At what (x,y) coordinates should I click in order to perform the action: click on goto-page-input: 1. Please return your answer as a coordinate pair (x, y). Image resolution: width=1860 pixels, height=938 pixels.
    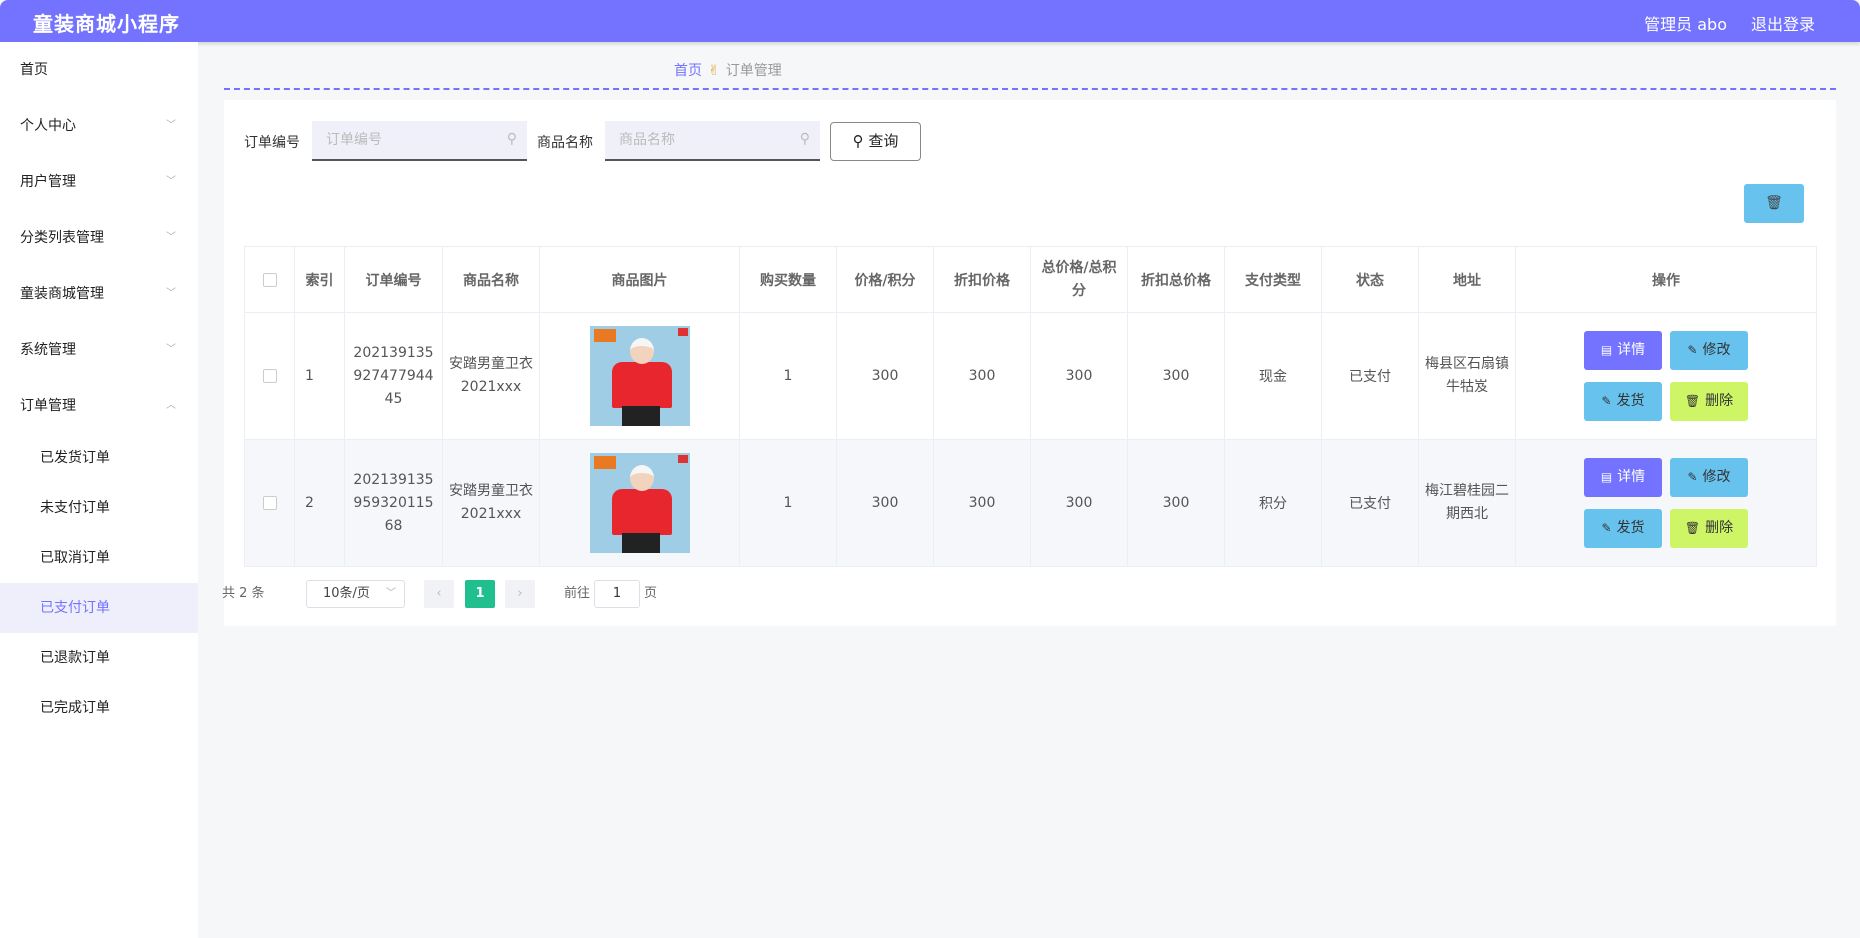
    Looking at the image, I should click on (617, 594).